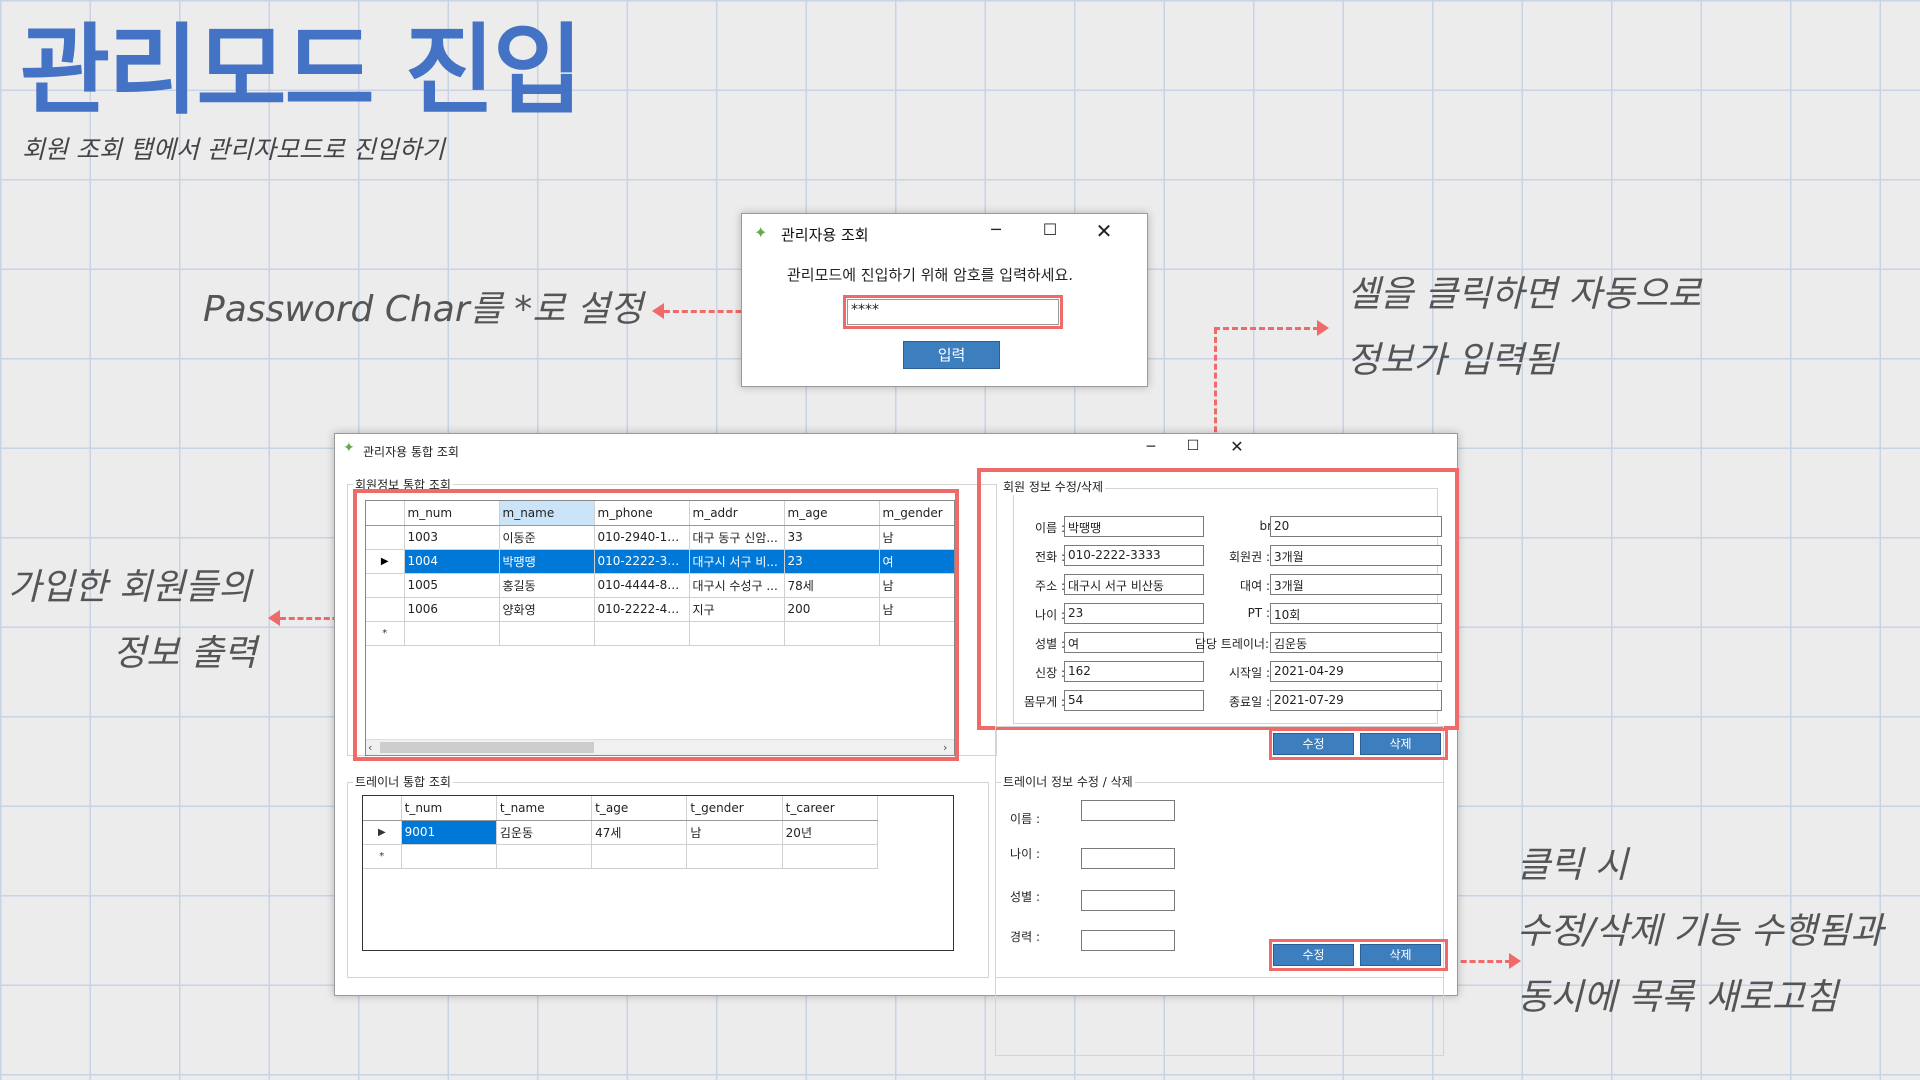 The width and height of the screenshot is (1920, 1080). What do you see at coordinates (734, 808) in the screenshot?
I see `column-header: t_gender` at bounding box center [734, 808].